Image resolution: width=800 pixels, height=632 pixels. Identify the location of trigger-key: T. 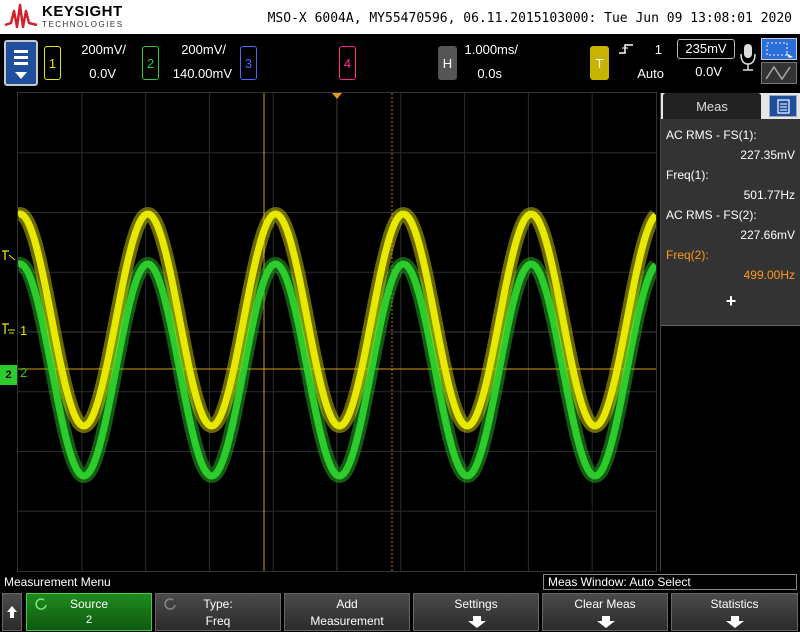
(599, 63).